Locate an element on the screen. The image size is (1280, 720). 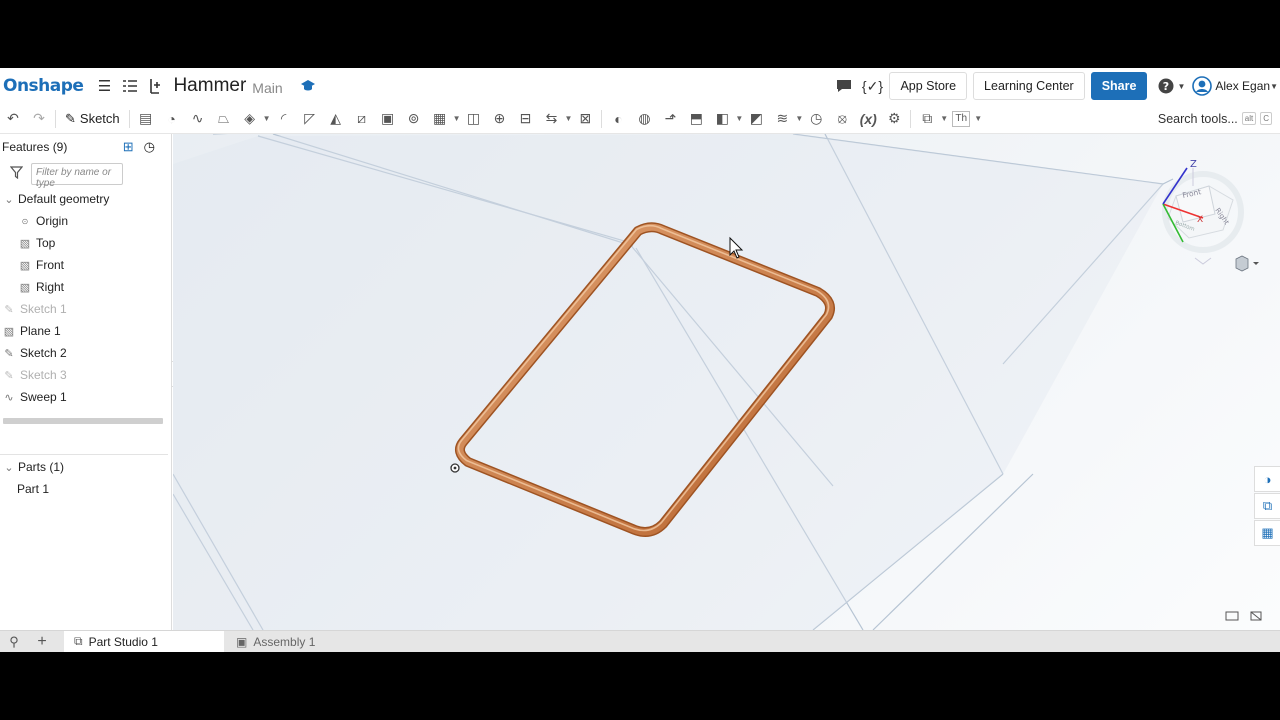
branch-label: Main is located at coordinates (267, 88).